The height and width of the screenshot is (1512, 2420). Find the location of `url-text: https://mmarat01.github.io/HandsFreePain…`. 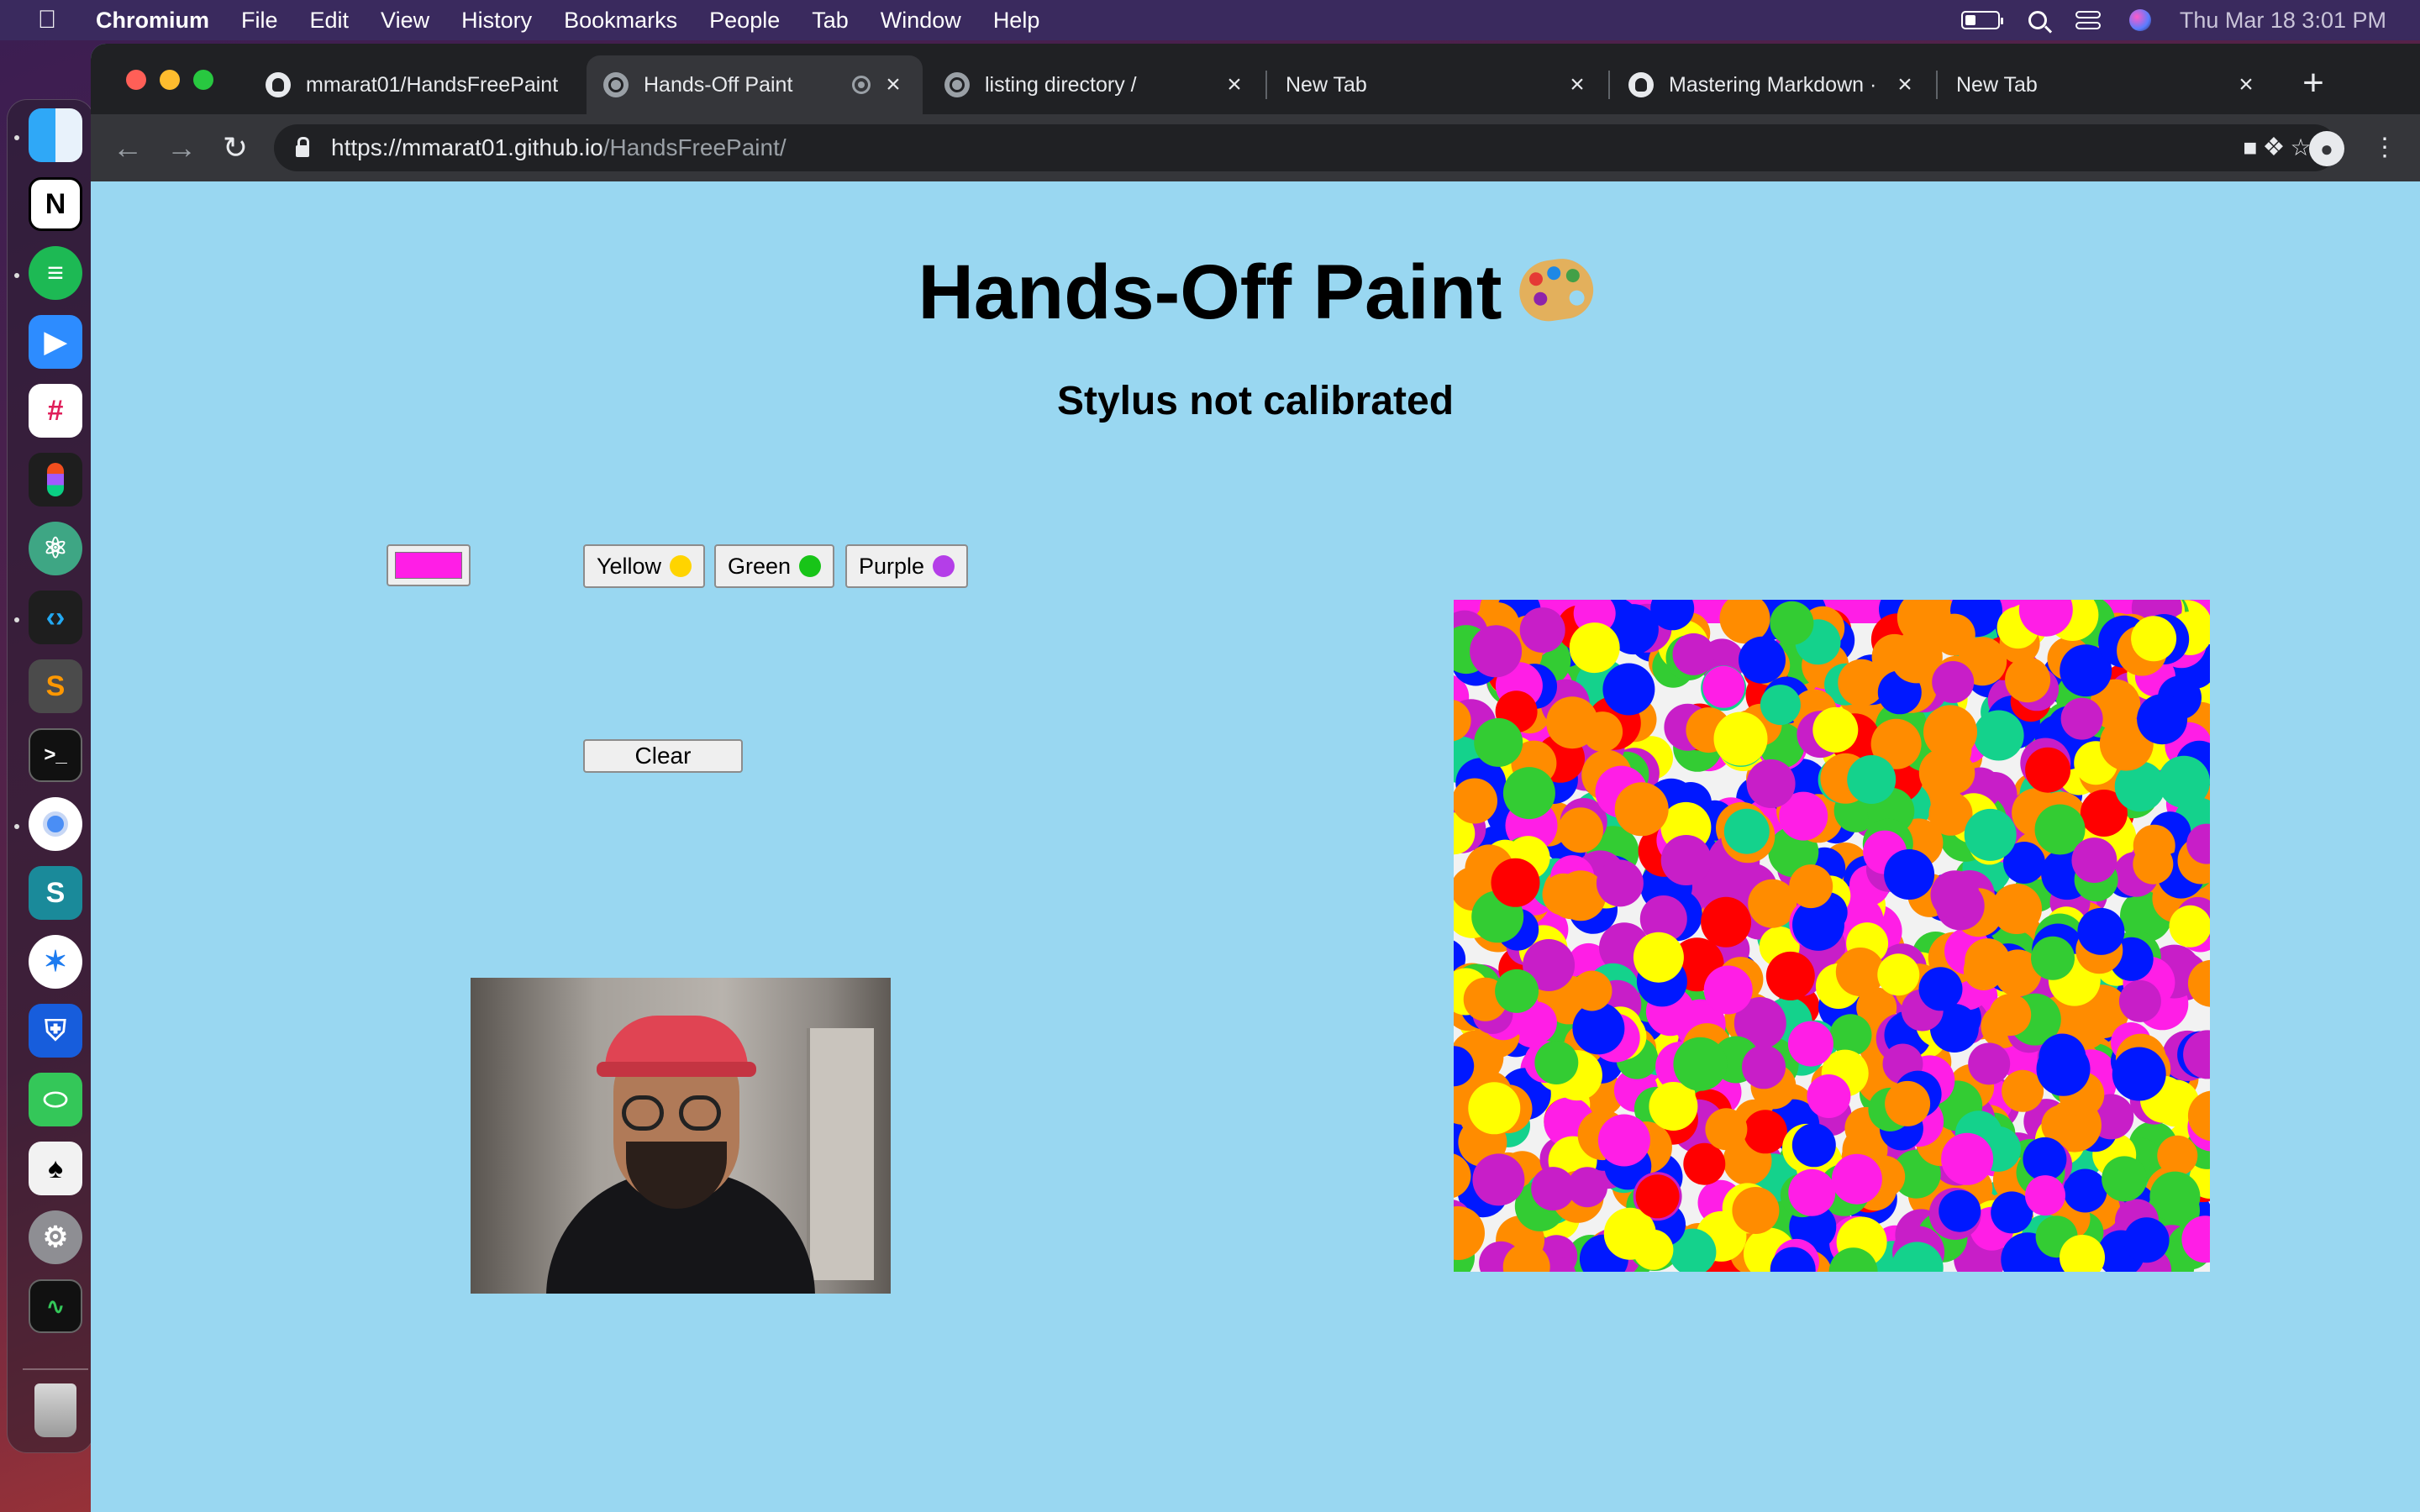

url-text: https://mmarat01.github.io/HandsFreePain… is located at coordinates (558, 147).